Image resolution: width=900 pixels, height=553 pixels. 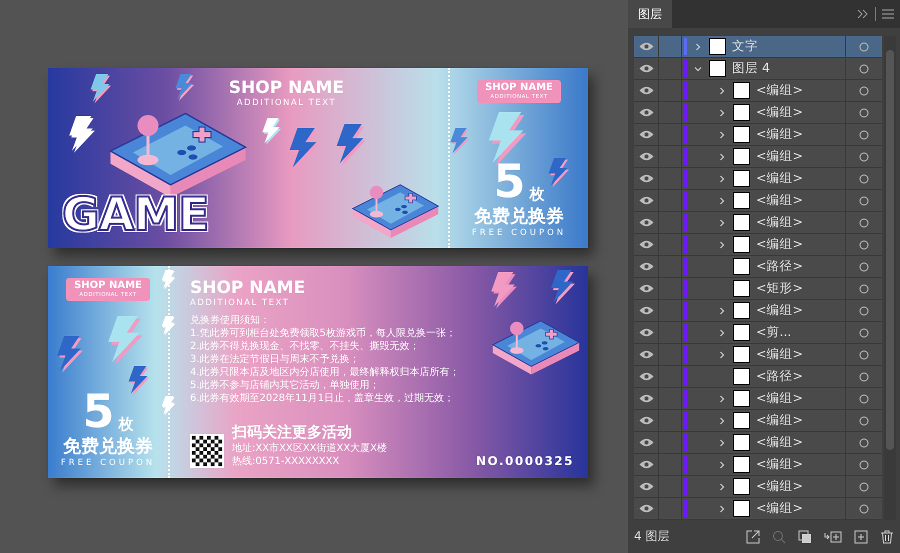 I want to click on export-icon, so click(x=753, y=537).